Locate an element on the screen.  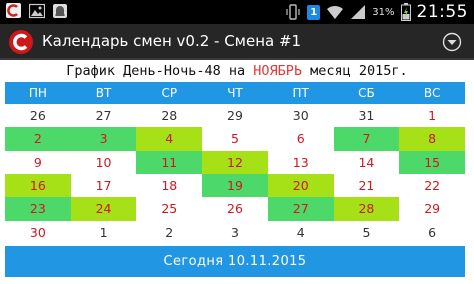
weekday-fri: ПТ is located at coordinates (300, 93).